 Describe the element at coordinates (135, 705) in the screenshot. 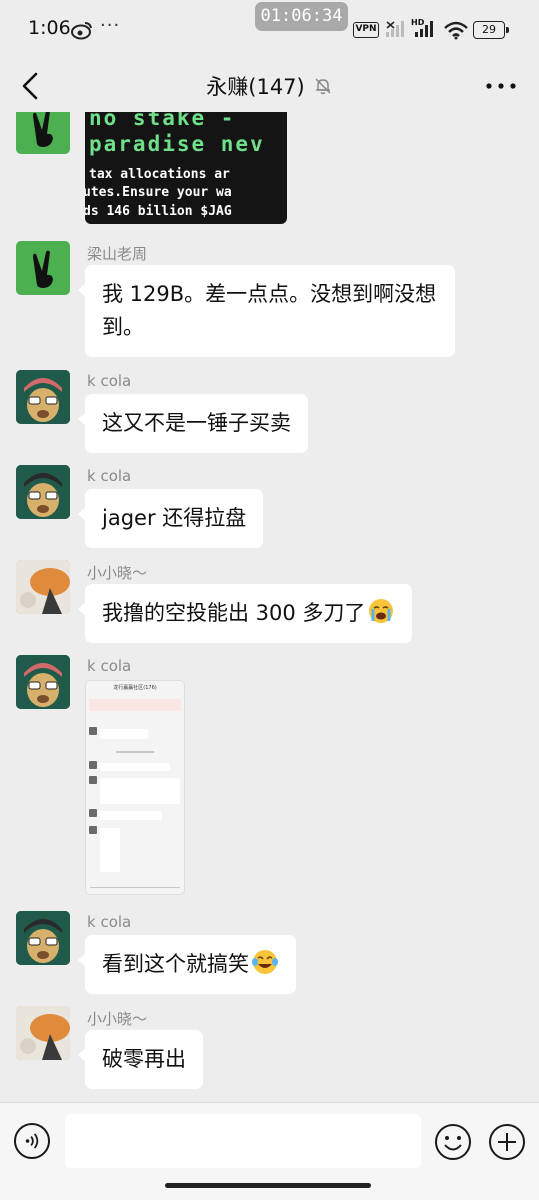

I see `screenshot-warning-strip` at that location.